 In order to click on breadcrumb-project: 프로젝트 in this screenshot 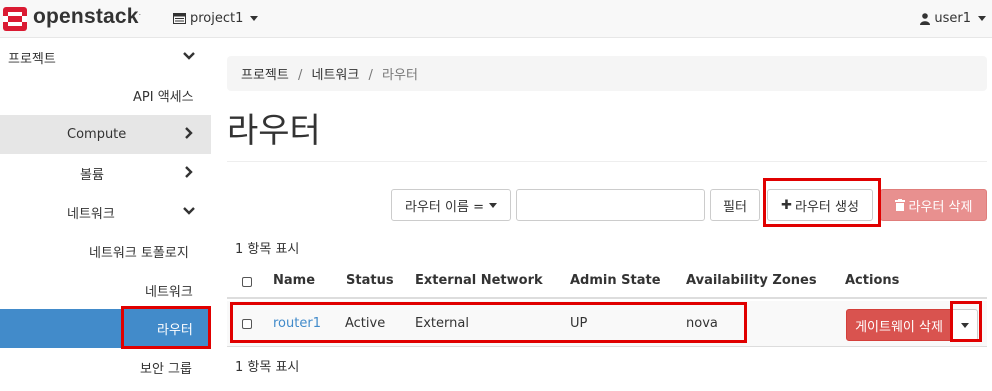, I will do `click(265, 75)`.